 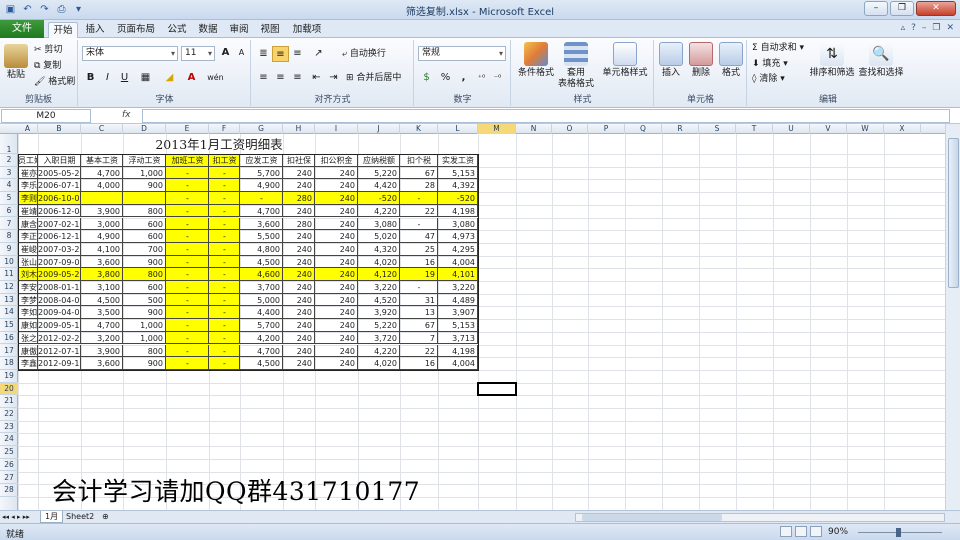 What do you see at coordinates (881, 60) in the screenshot?
I see `find-select-button: 🔍 查找和选择` at bounding box center [881, 60].